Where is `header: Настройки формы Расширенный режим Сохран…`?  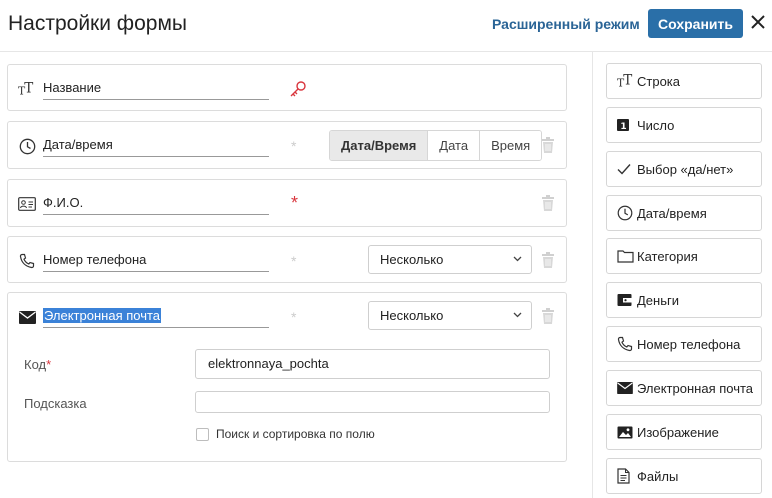 header: Настройки формы Расширенный режим Сохран… is located at coordinates (386, 26).